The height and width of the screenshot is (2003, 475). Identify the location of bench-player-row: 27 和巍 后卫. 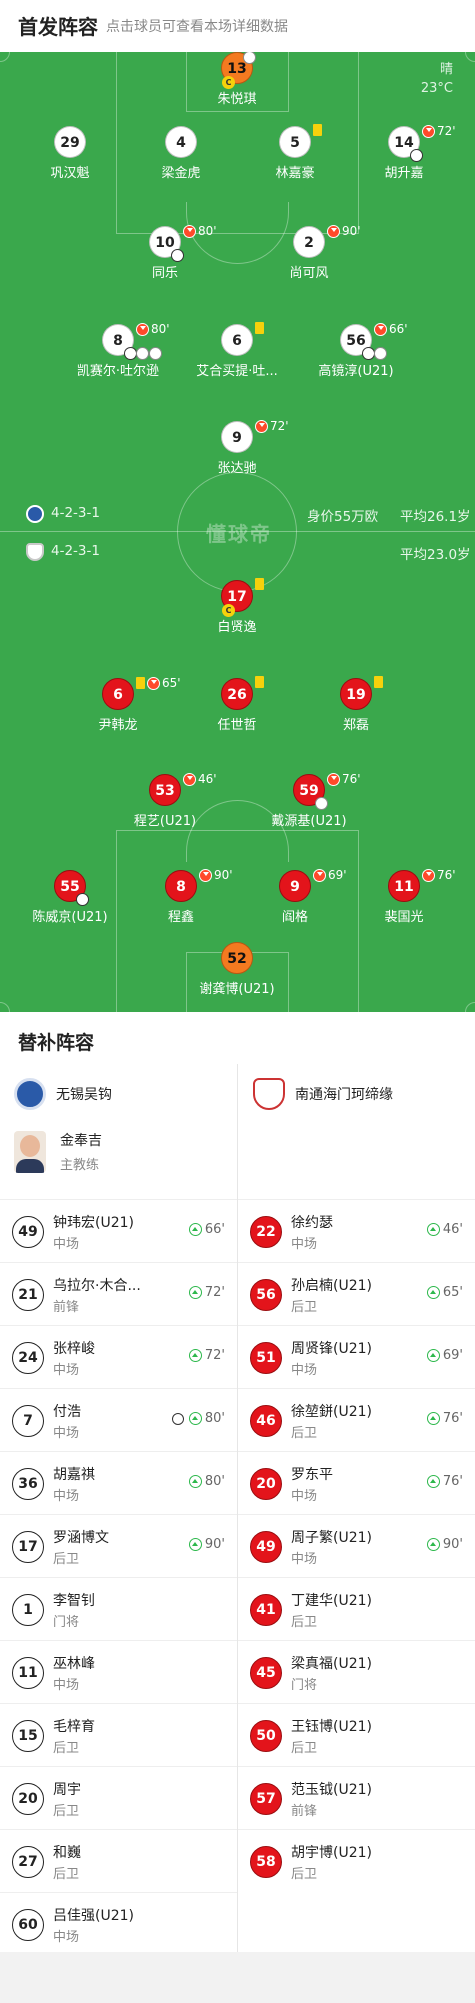
(118, 1860).